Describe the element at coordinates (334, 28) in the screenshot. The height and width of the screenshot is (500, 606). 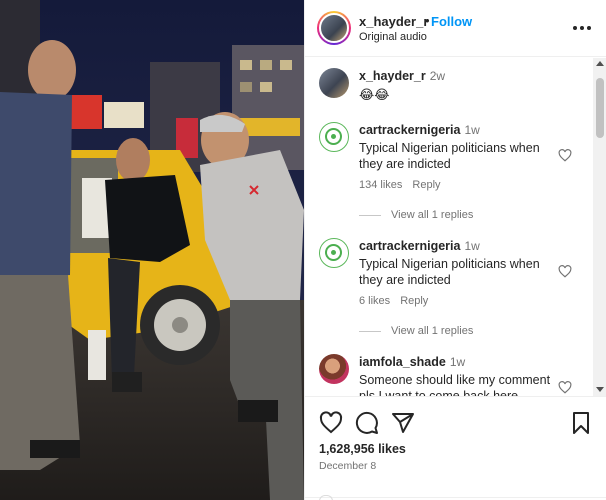
I see `author-avatar` at that location.